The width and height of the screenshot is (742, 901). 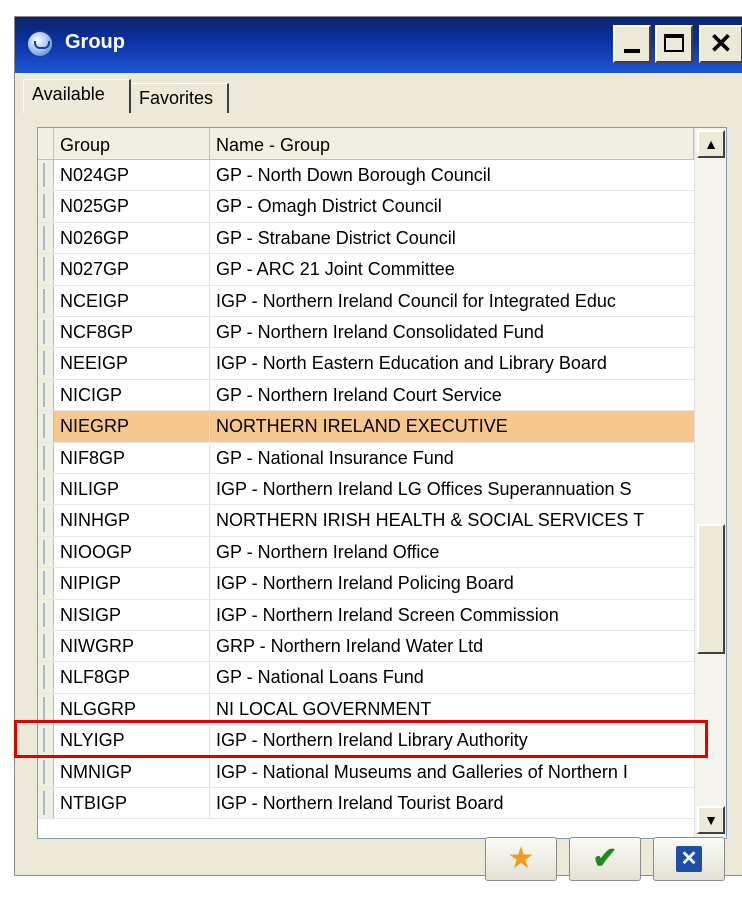 What do you see at coordinates (132, 489) in the screenshot?
I see `group-code-cell: NILIGP` at bounding box center [132, 489].